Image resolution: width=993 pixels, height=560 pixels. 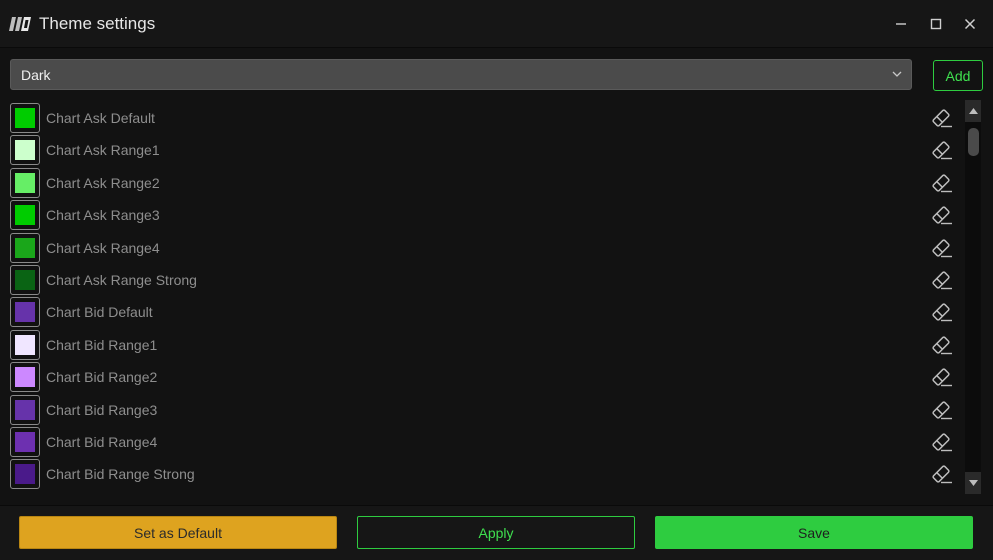 I want to click on maximize-button, so click(x=936, y=24).